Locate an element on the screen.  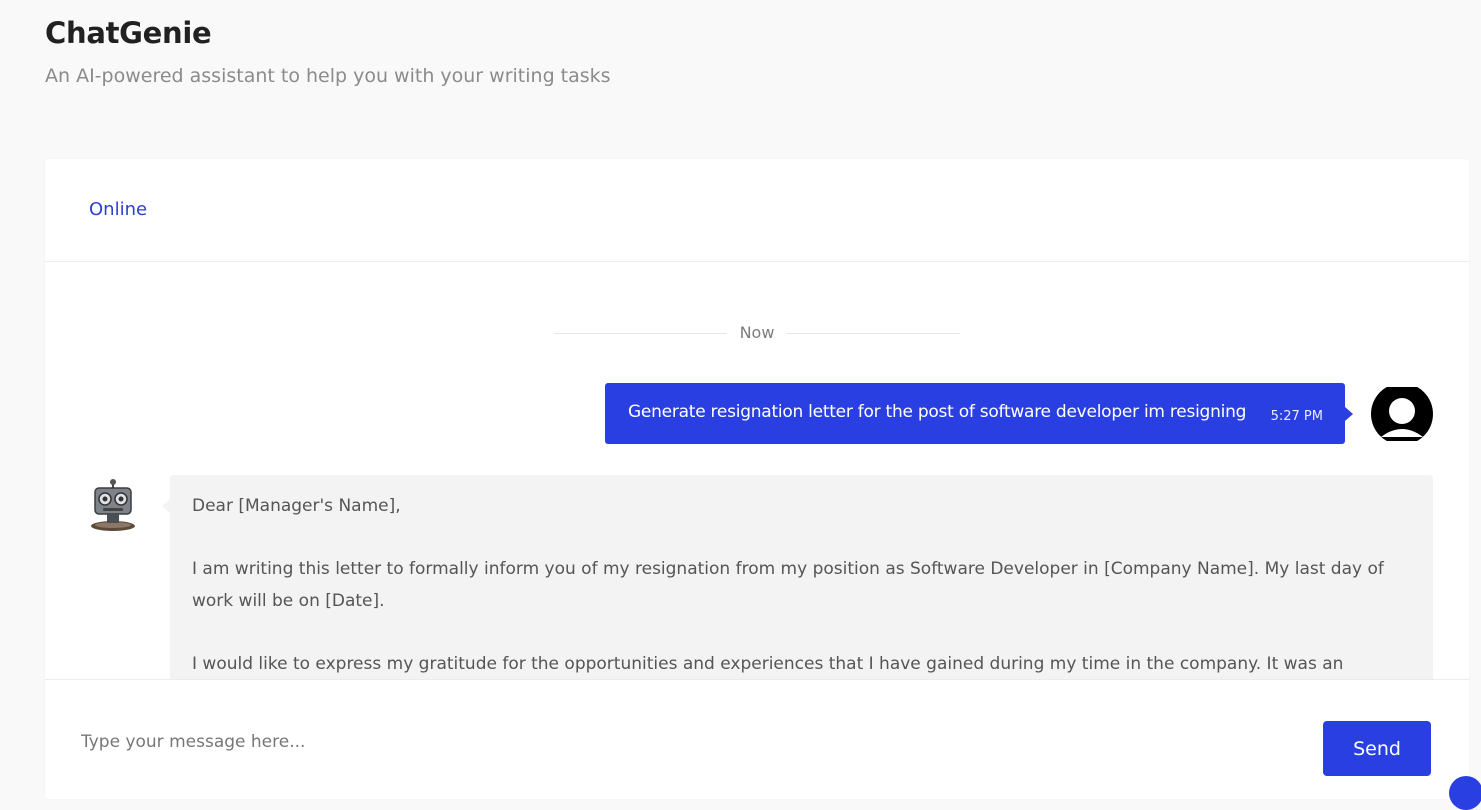
user-message-time: 5:27 PM is located at coordinates (1296, 416).